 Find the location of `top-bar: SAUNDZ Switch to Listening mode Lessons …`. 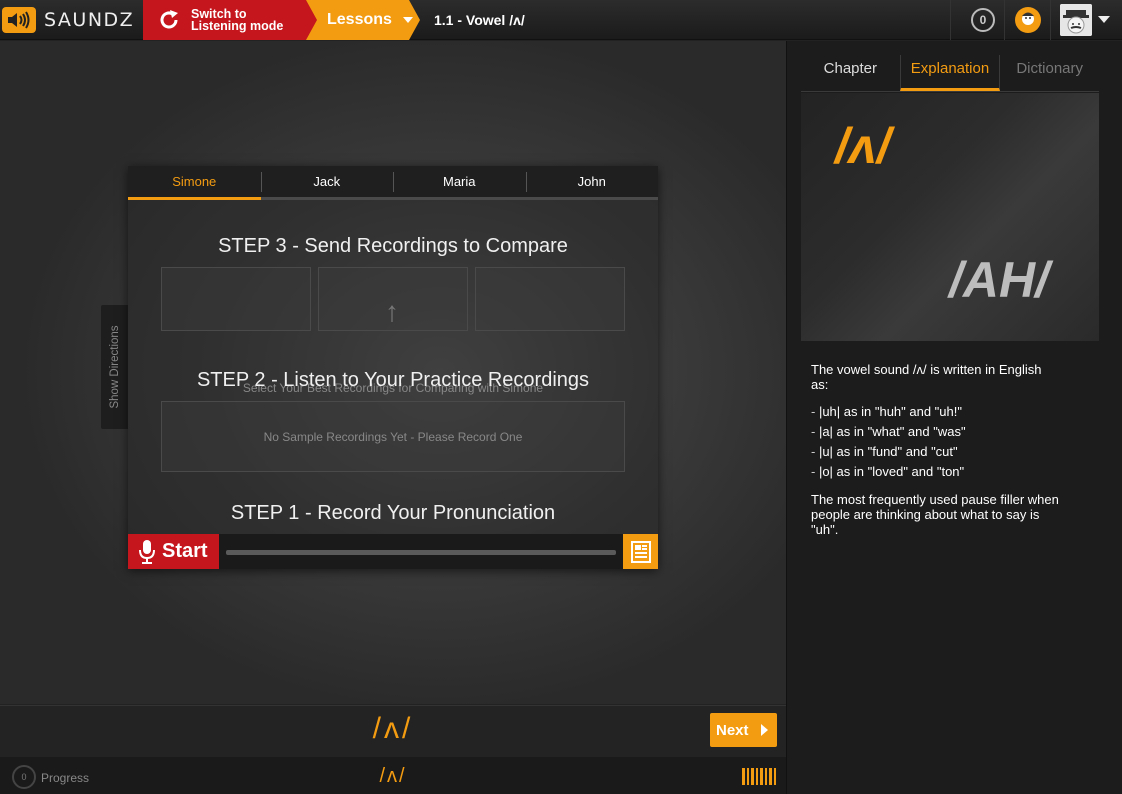

top-bar: SAUNDZ Switch to Listening mode Lessons … is located at coordinates (561, 20).